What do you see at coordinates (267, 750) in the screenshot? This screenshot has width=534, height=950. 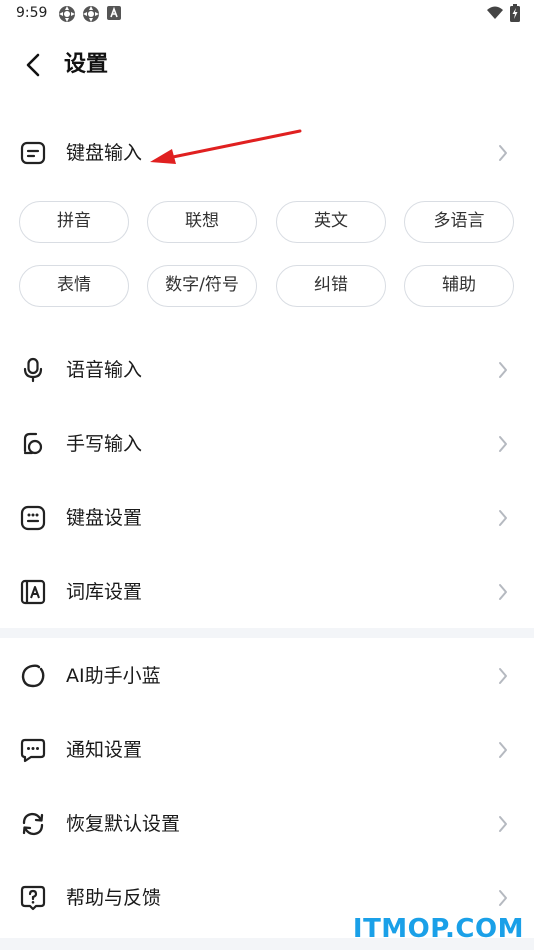 I see `notification-settings-row: 通知设置` at bounding box center [267, 750].